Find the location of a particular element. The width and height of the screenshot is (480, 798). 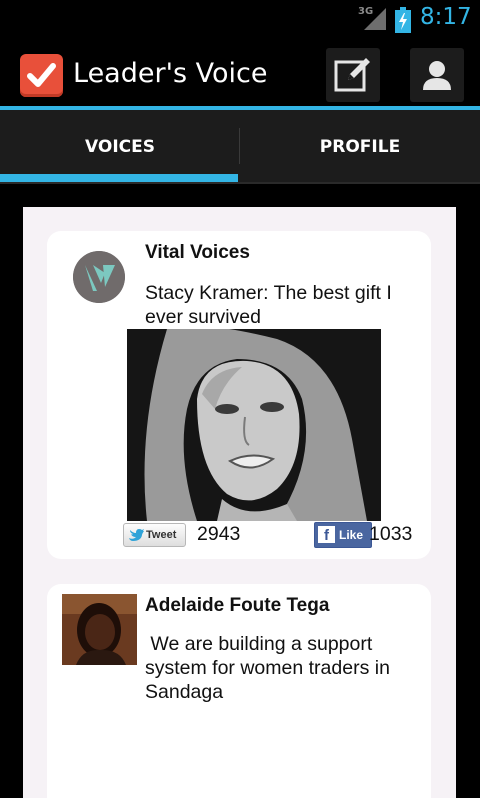

profile-icon is located at coordinates (437, 75).